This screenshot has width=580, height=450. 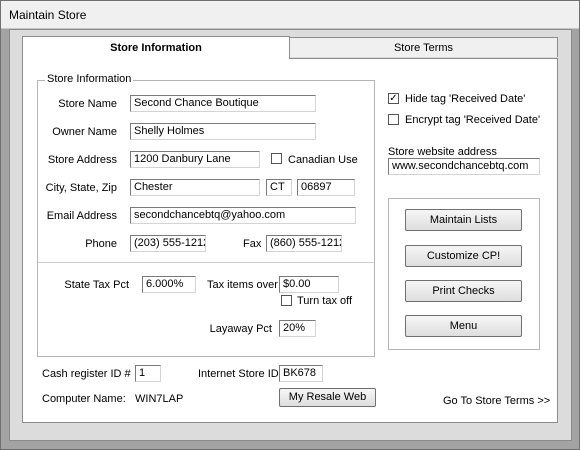 I want to click on group-divider, so click(x=206, y=262).